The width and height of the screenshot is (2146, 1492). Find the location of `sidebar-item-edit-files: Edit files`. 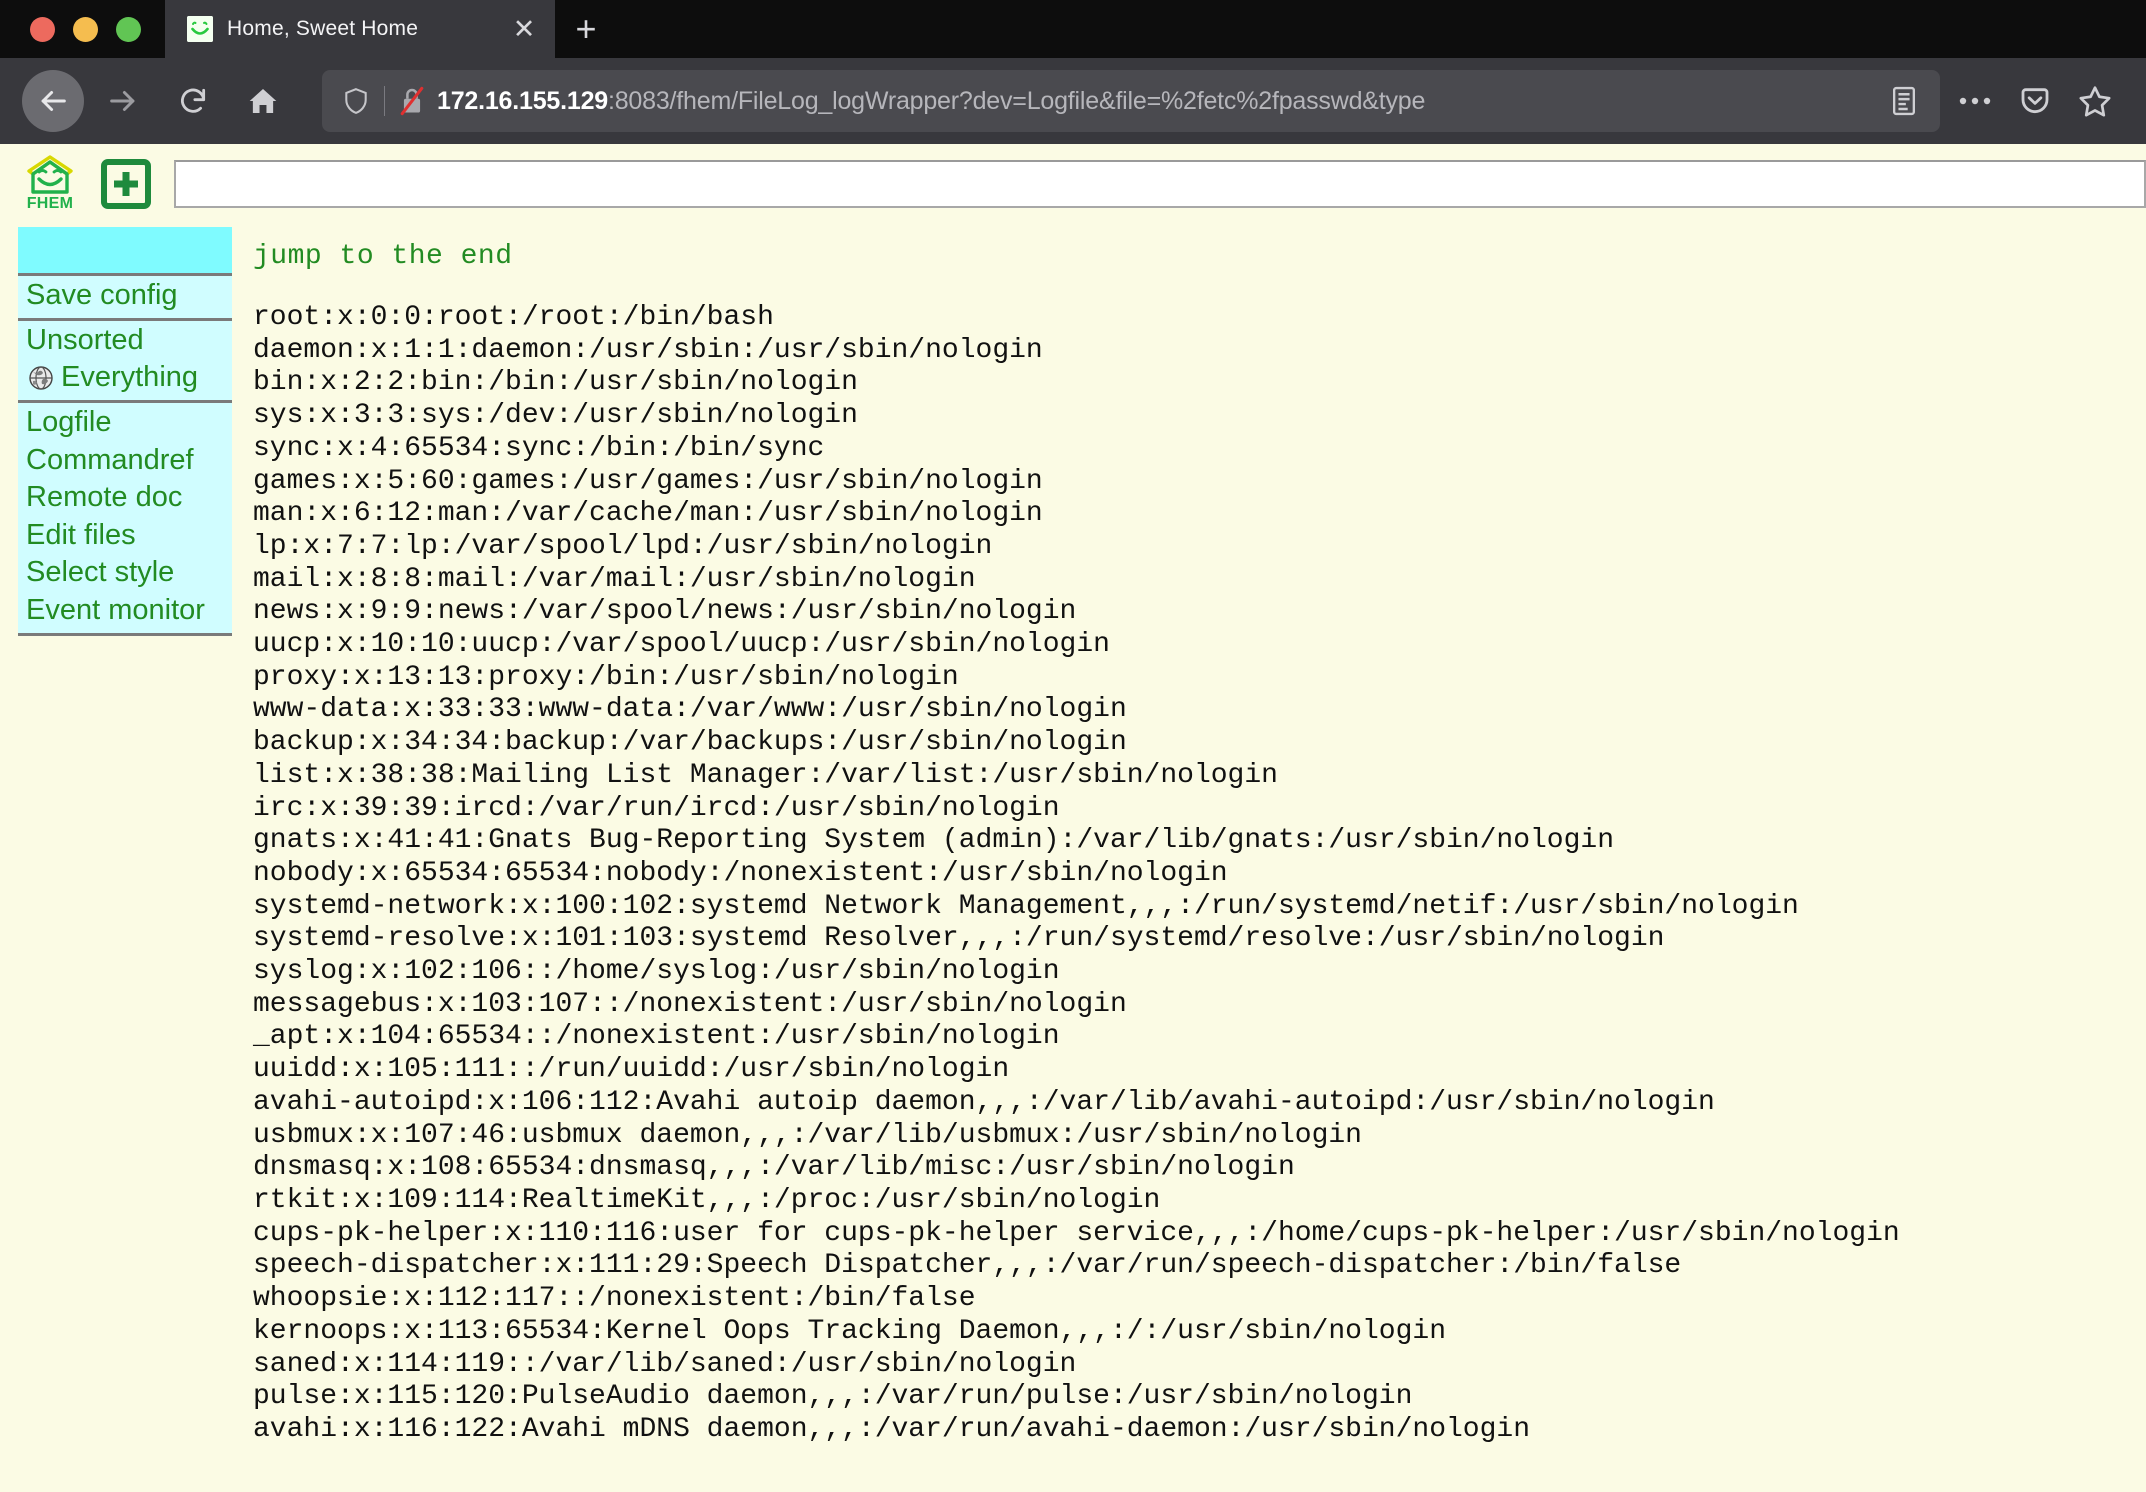

sidebar-item-edit-files: Edit files is located at coordinates (125, 536).